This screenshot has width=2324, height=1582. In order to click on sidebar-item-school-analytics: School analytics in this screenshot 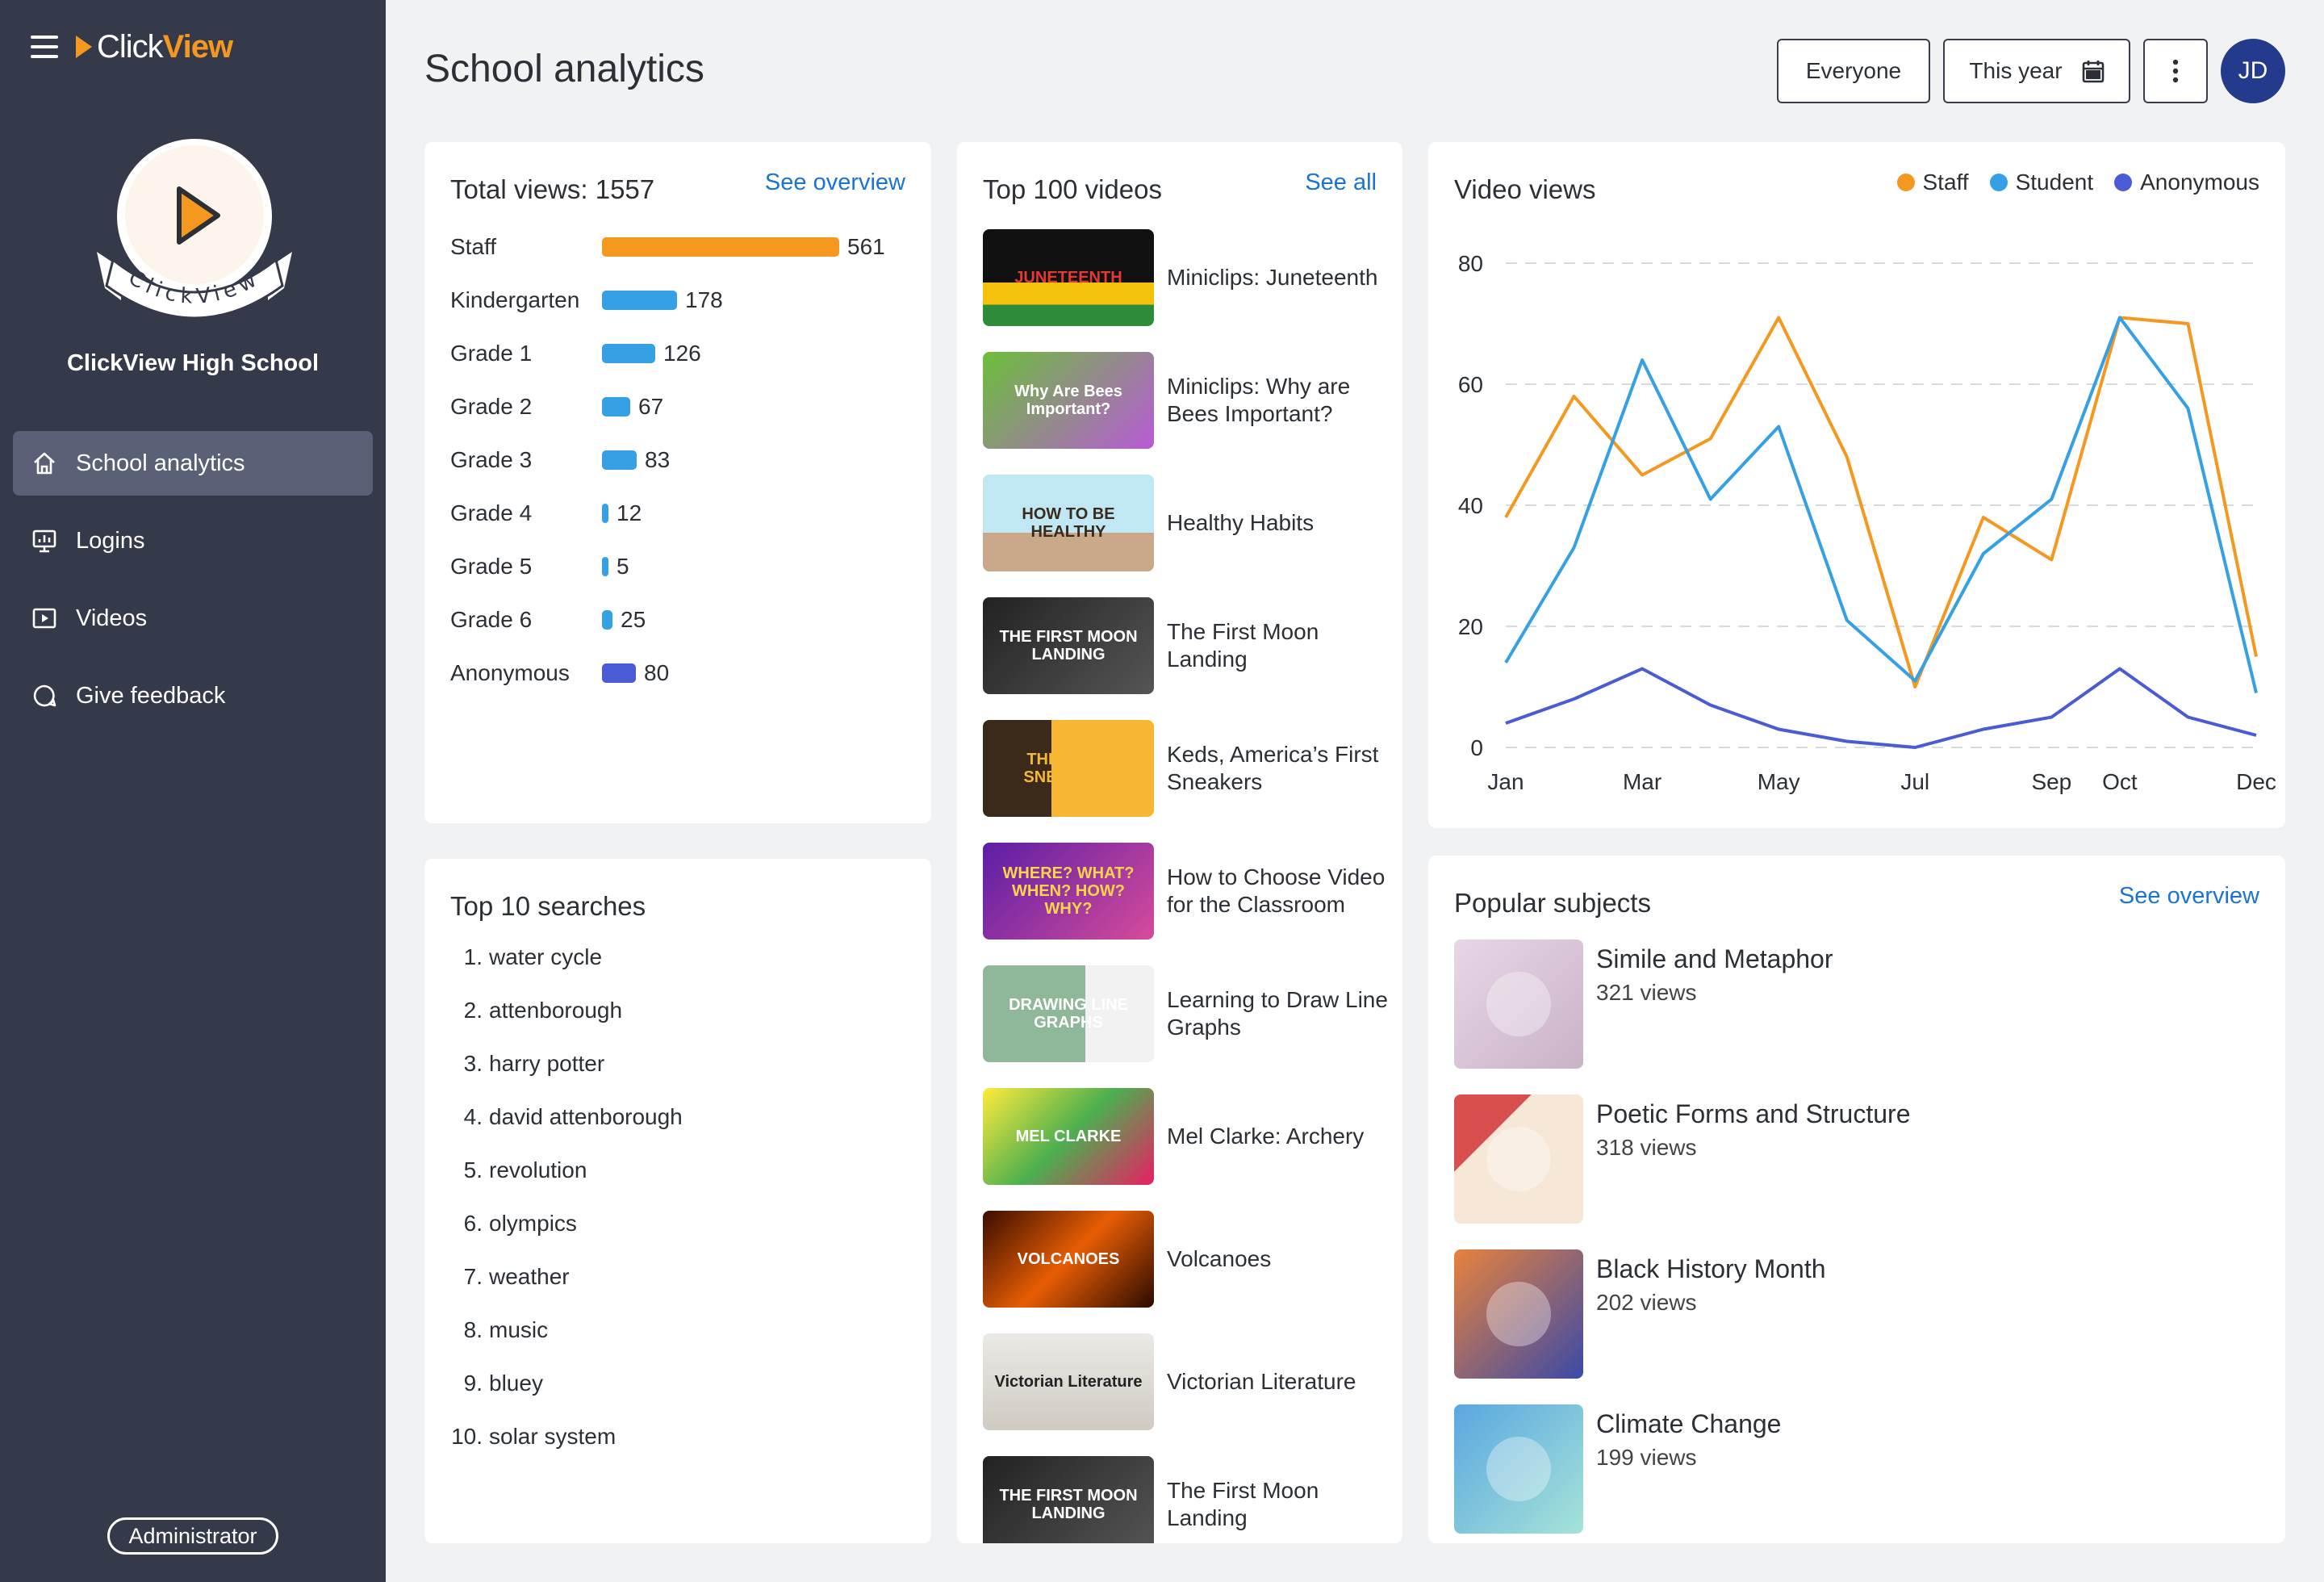, I will do `click(193, 463)`.